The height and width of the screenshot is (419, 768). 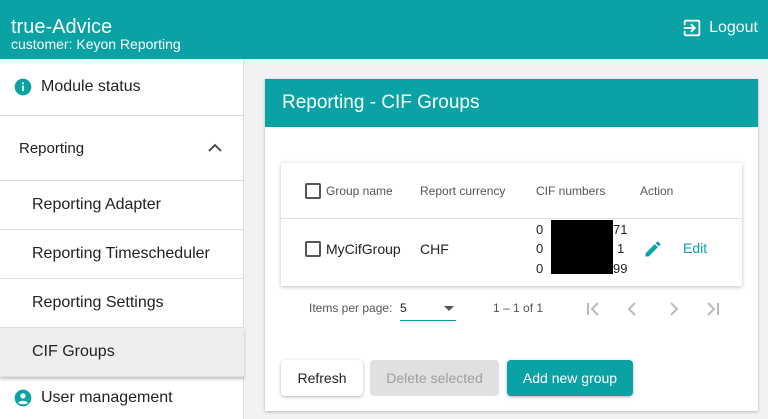 I want to click on user-icon, so click(x=23, y=398).